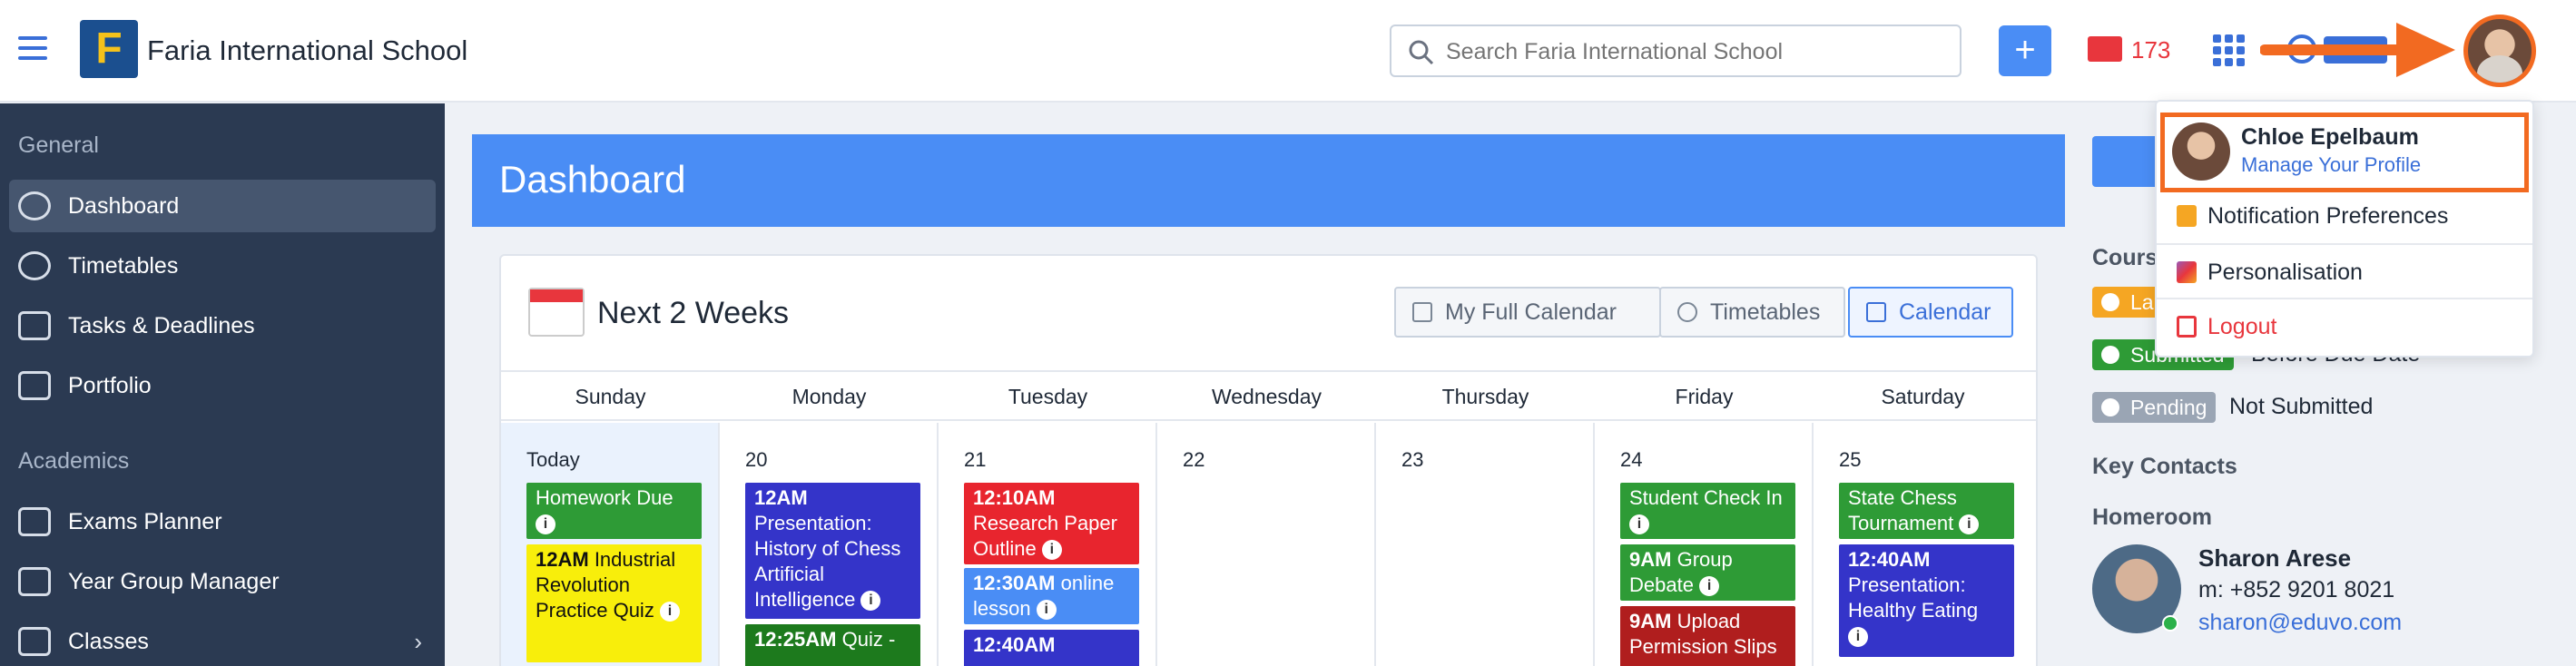  What do you see at coordinates (610, 396) in the screenshot?
I see `day-header: Sunday` at bounding box center [610, 396].